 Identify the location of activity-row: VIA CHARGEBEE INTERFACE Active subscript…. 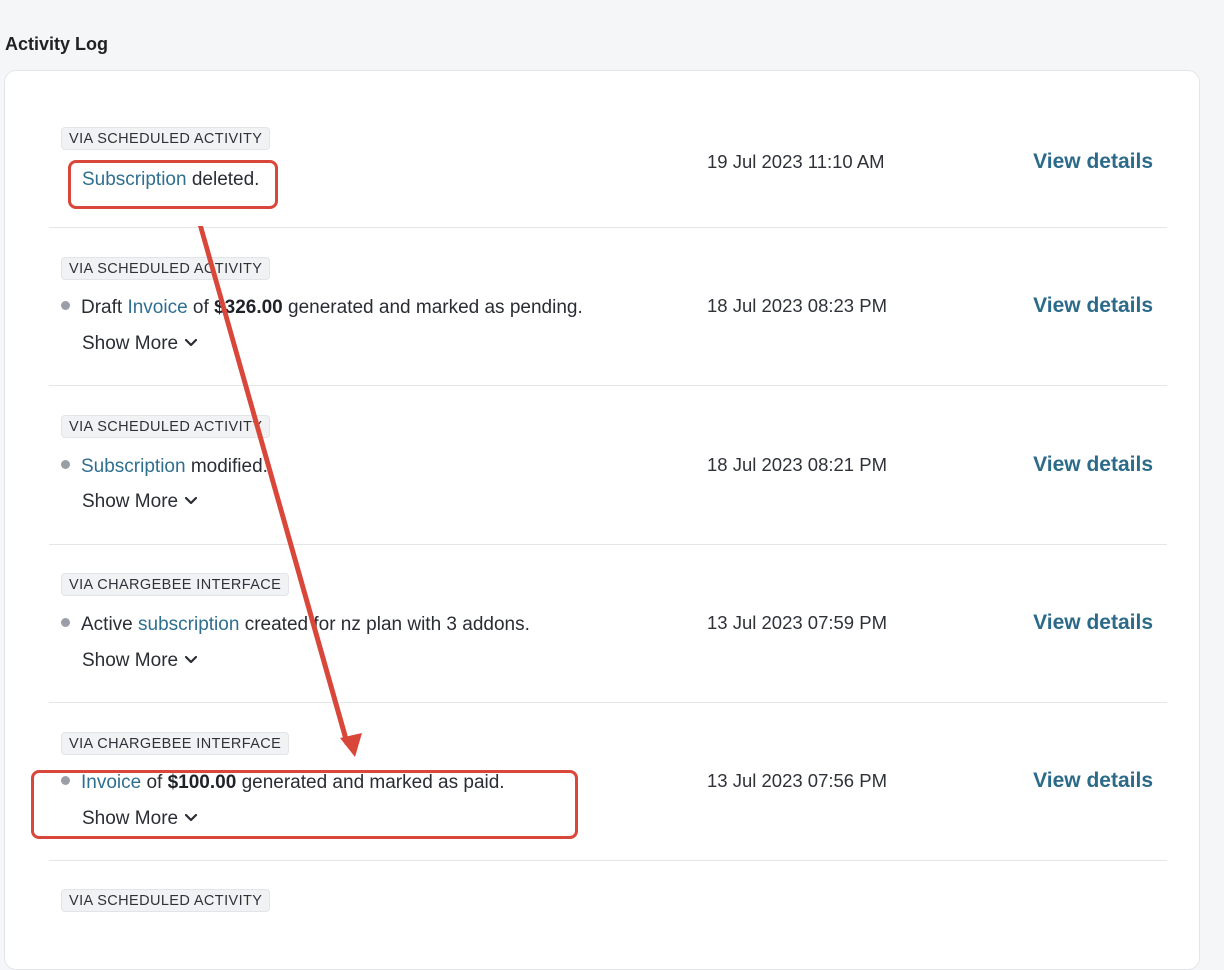
(608, 623).